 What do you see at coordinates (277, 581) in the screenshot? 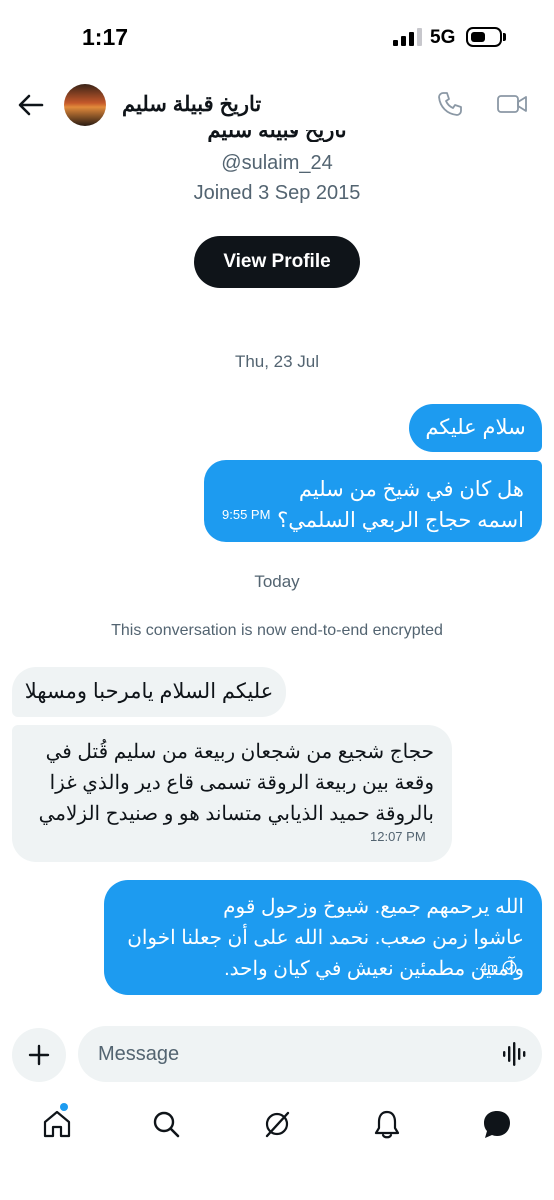
I see `date-separator: Today` at bounding box center [277, 581].